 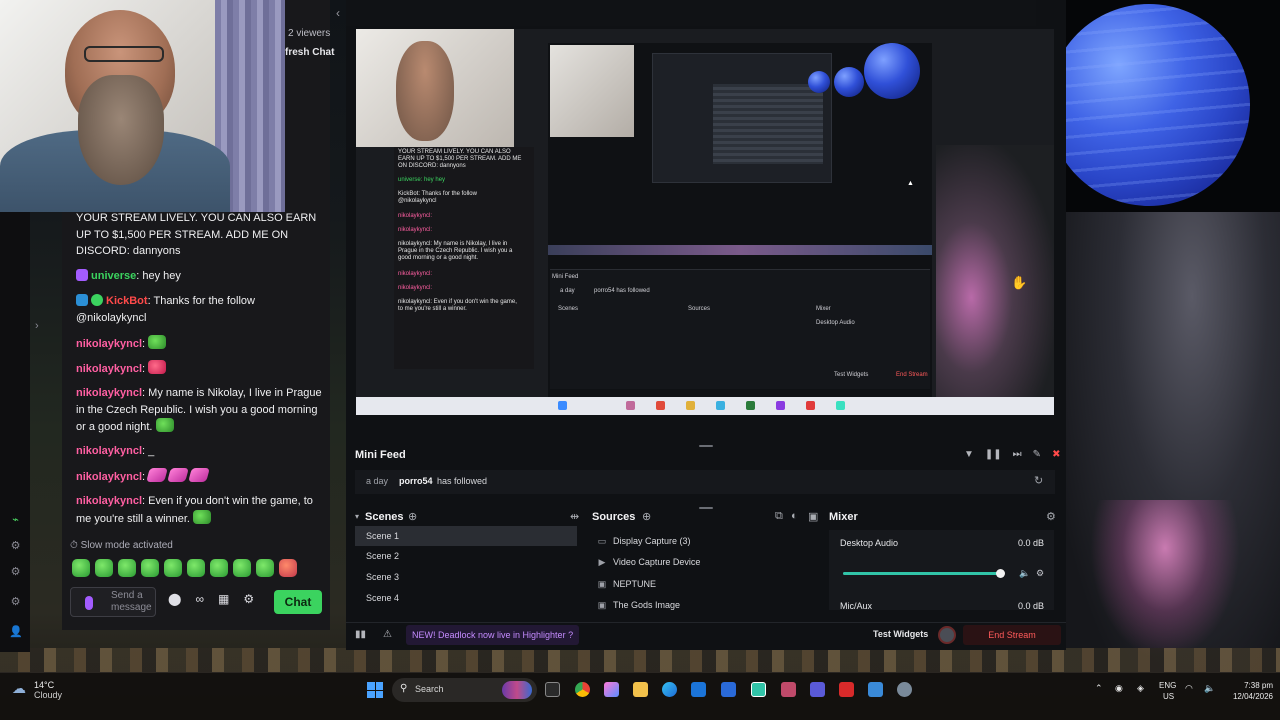 What do you see at coordinates (552, 689) in the screenshot?
I see `task-view-icon` at bounding box center [552, 689].